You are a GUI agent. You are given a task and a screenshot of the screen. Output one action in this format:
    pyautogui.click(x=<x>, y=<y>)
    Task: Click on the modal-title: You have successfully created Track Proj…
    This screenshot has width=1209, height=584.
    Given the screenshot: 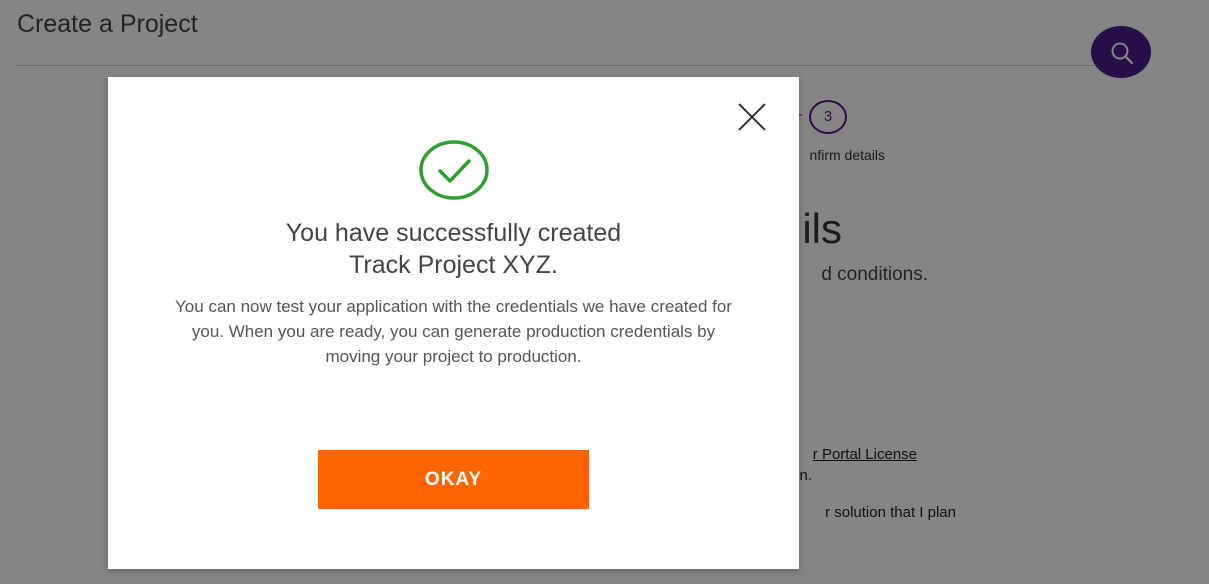 What is the action you would take?
    pyautogui.click(x=453, y=249)
    